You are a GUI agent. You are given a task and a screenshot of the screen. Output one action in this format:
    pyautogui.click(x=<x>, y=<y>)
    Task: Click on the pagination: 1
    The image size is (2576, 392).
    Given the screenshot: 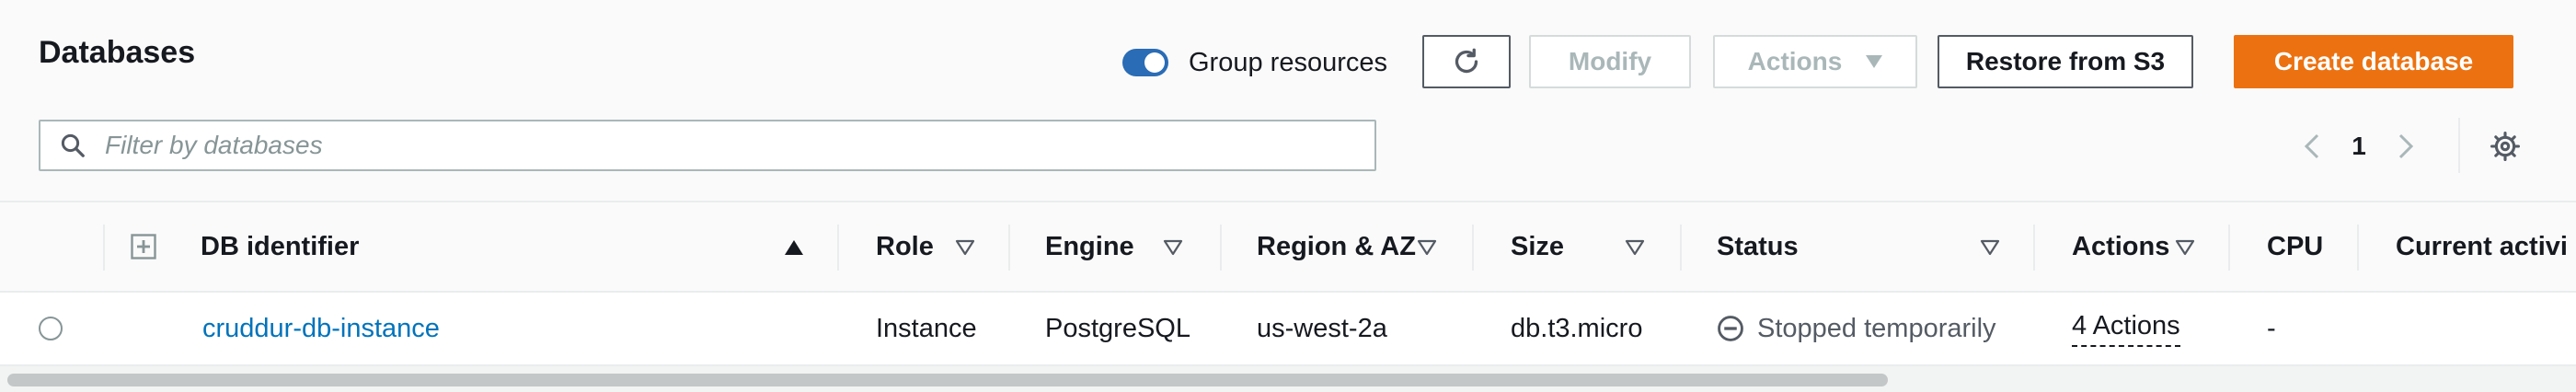 What is the action you would take?
    pyautogui.click(x=2359, y=146)
    